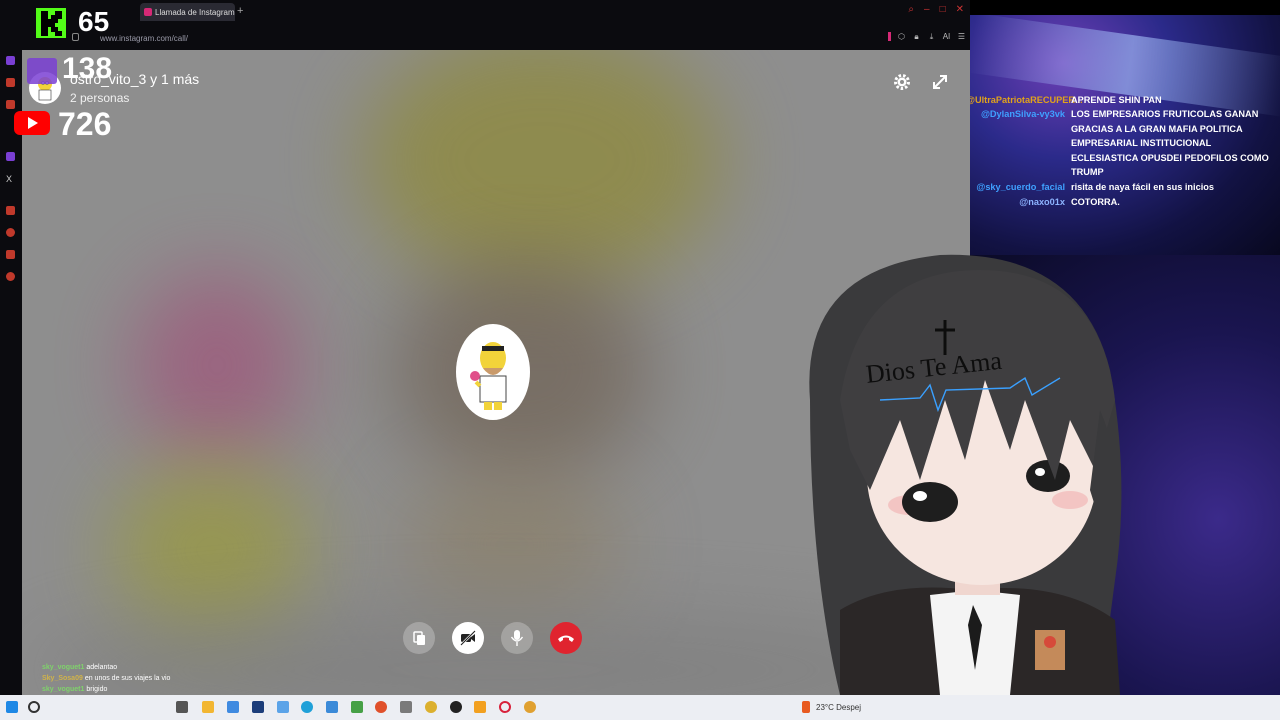 This screenshot has width=1280, height=720. I want to click on screen-share-icon, so click(419, 638).